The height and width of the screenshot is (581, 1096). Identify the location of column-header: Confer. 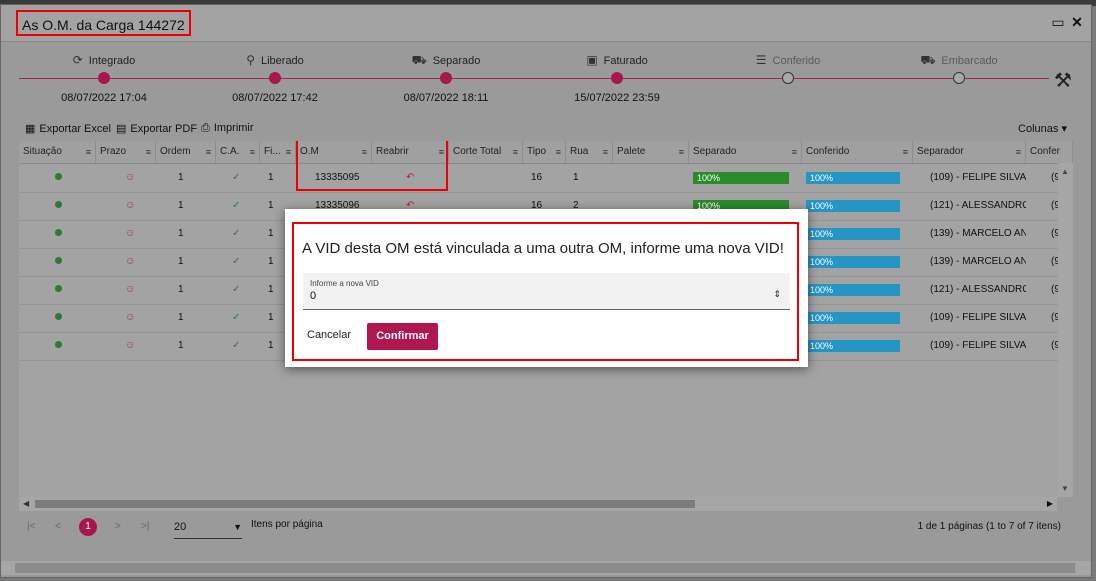
(1049, 152).